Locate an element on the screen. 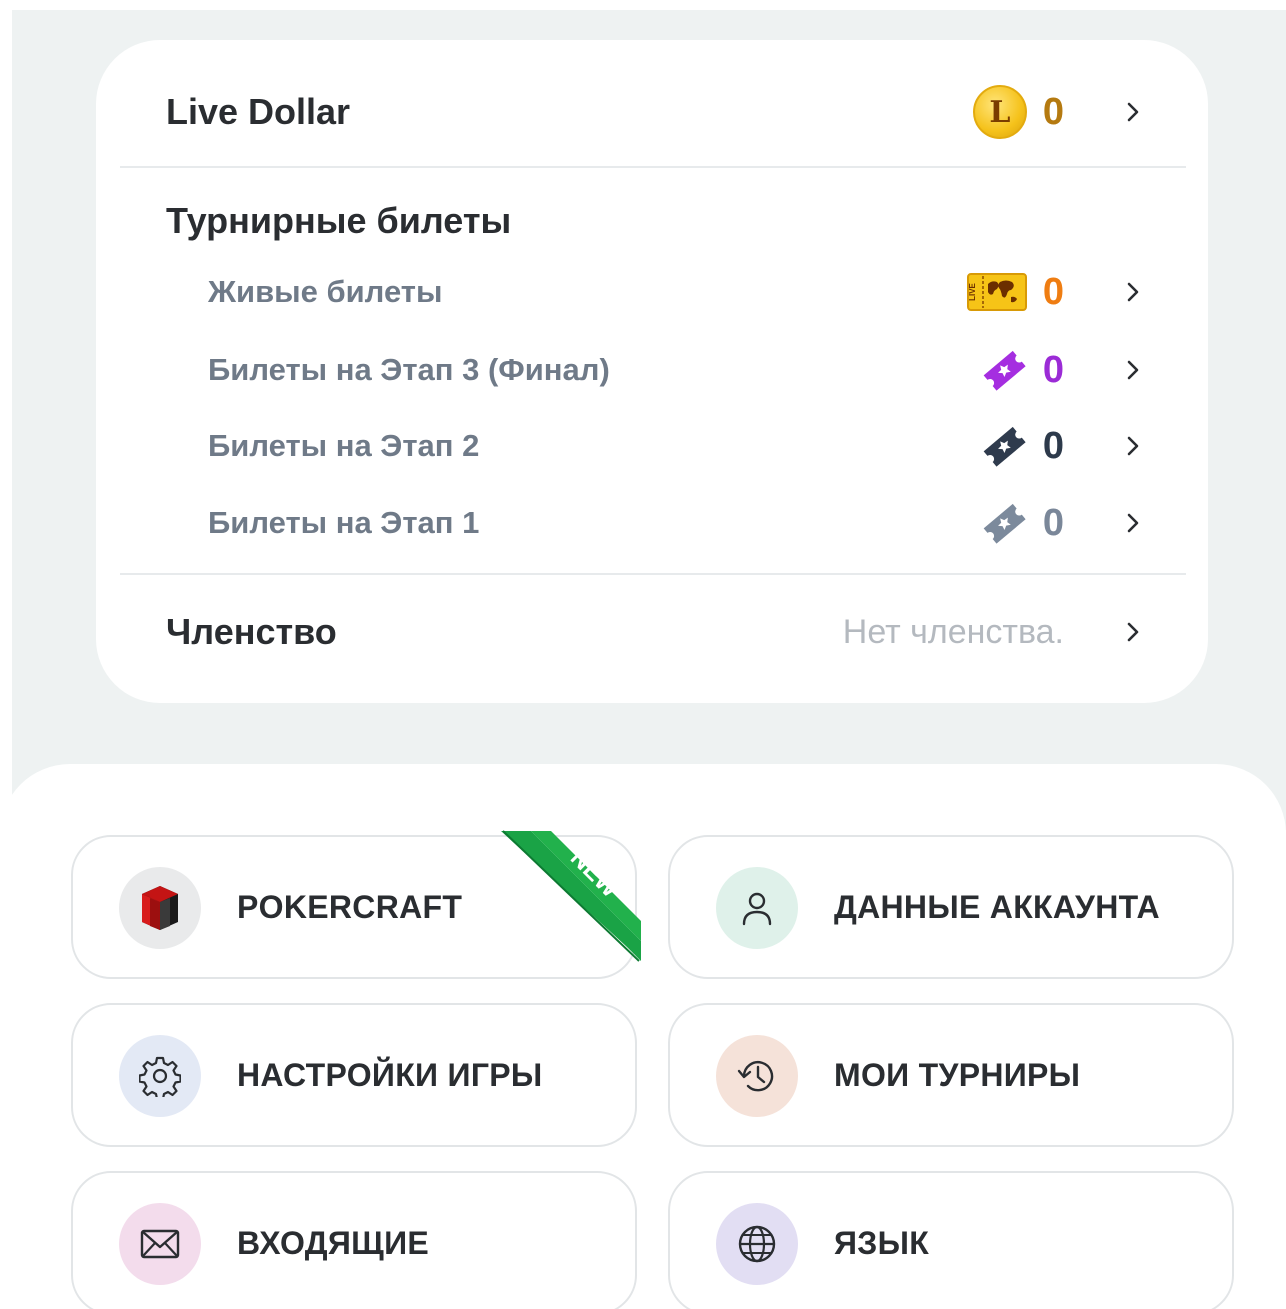 Image resolution: width=1286 pixels, height=1309 pixels. tile-label: ДАННЫЕ АККАУНТА is located at coordinates (997, 907).